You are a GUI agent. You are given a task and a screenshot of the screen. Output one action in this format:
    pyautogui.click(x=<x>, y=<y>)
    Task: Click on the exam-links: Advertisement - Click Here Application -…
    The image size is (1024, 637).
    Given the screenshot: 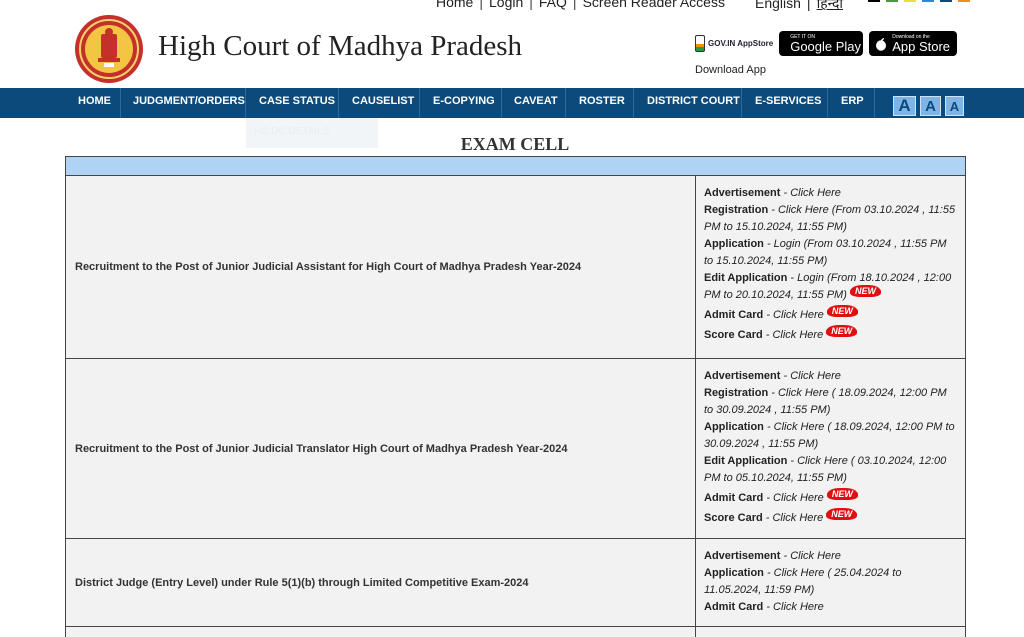 What is the action you would take?
    pyautogui.click(x=830, y=582)
    